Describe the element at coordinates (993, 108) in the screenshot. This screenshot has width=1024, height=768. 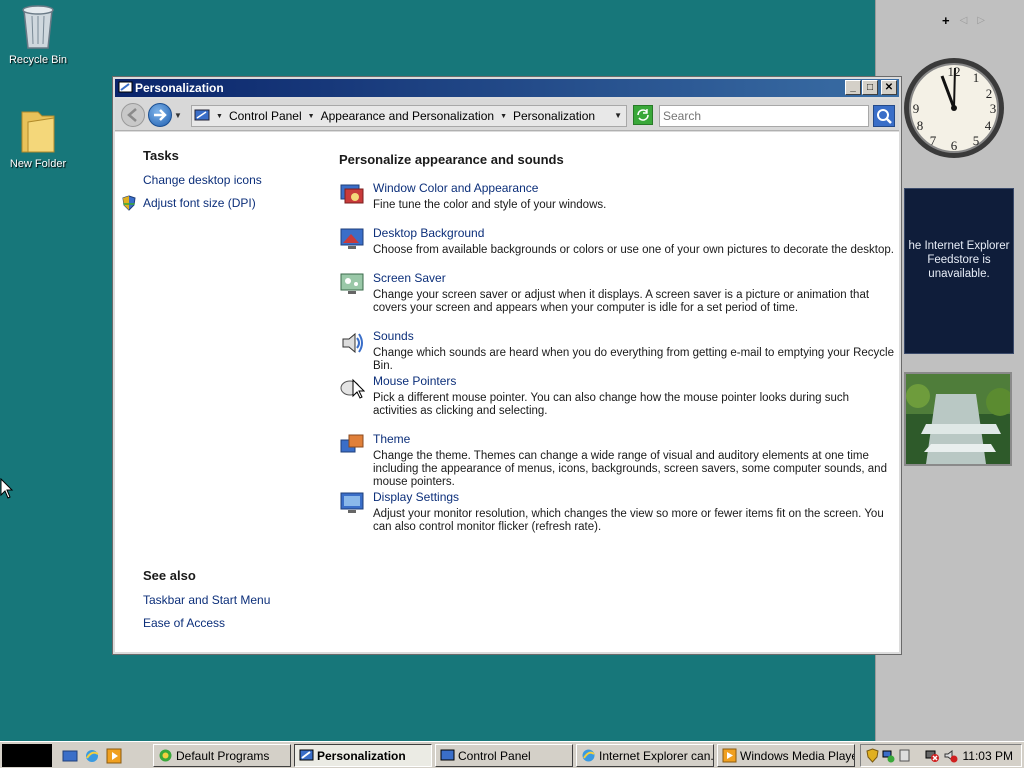
I see `svg-text: 3` at that location.